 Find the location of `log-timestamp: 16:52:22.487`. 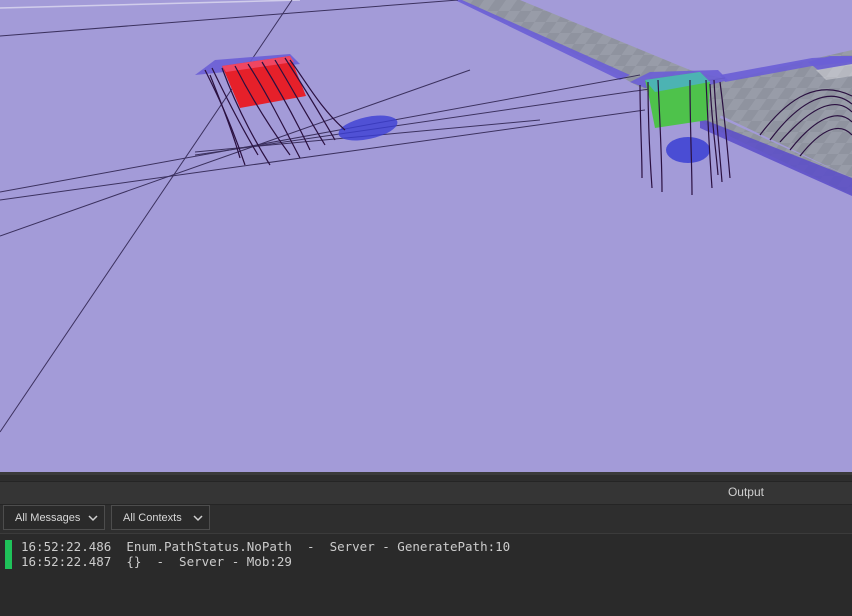

log-timestamp: 16:52:22.487 is located at coordinates (66, 561).